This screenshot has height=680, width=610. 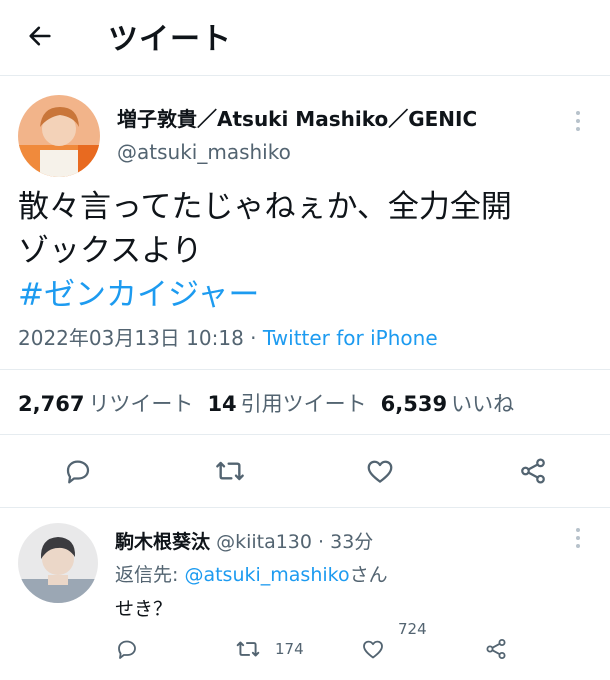 What do you see at coordinates (289, 649) in the screenshot?
I see `reply-retweet-count: 174` at bounding box center [289, 649].